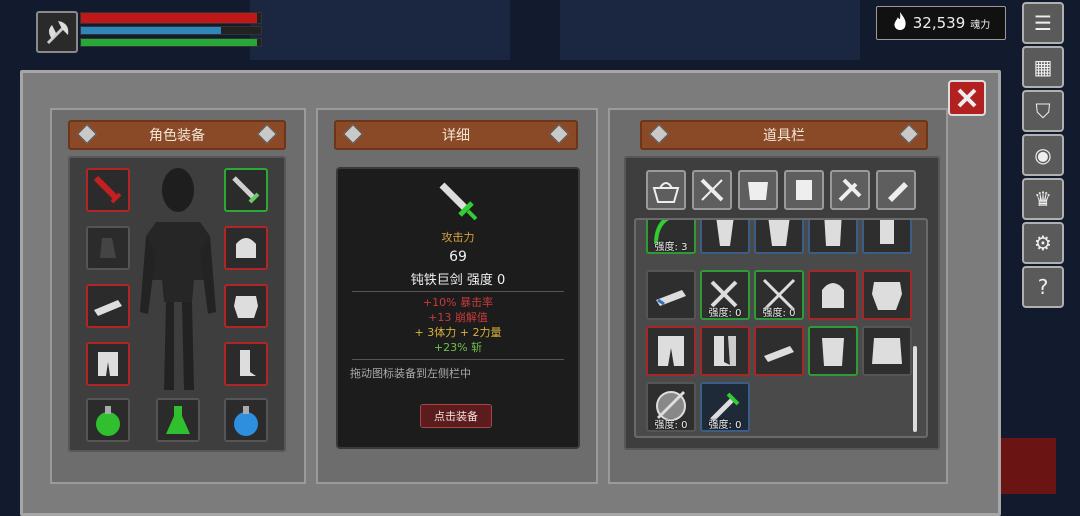 The image size is (1080, 516). I want to click on slot-legs, so click(108, 364).